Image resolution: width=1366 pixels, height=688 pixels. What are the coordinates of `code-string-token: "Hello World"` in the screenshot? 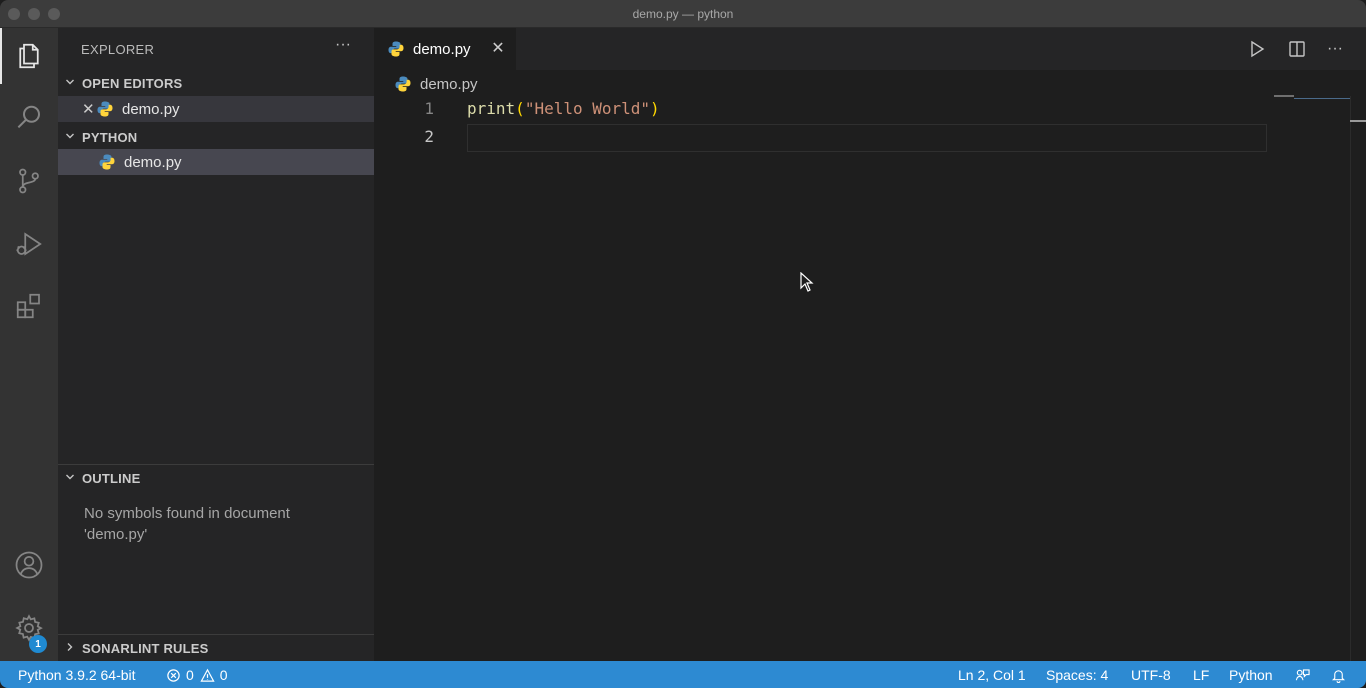 It's located at (587, 108).